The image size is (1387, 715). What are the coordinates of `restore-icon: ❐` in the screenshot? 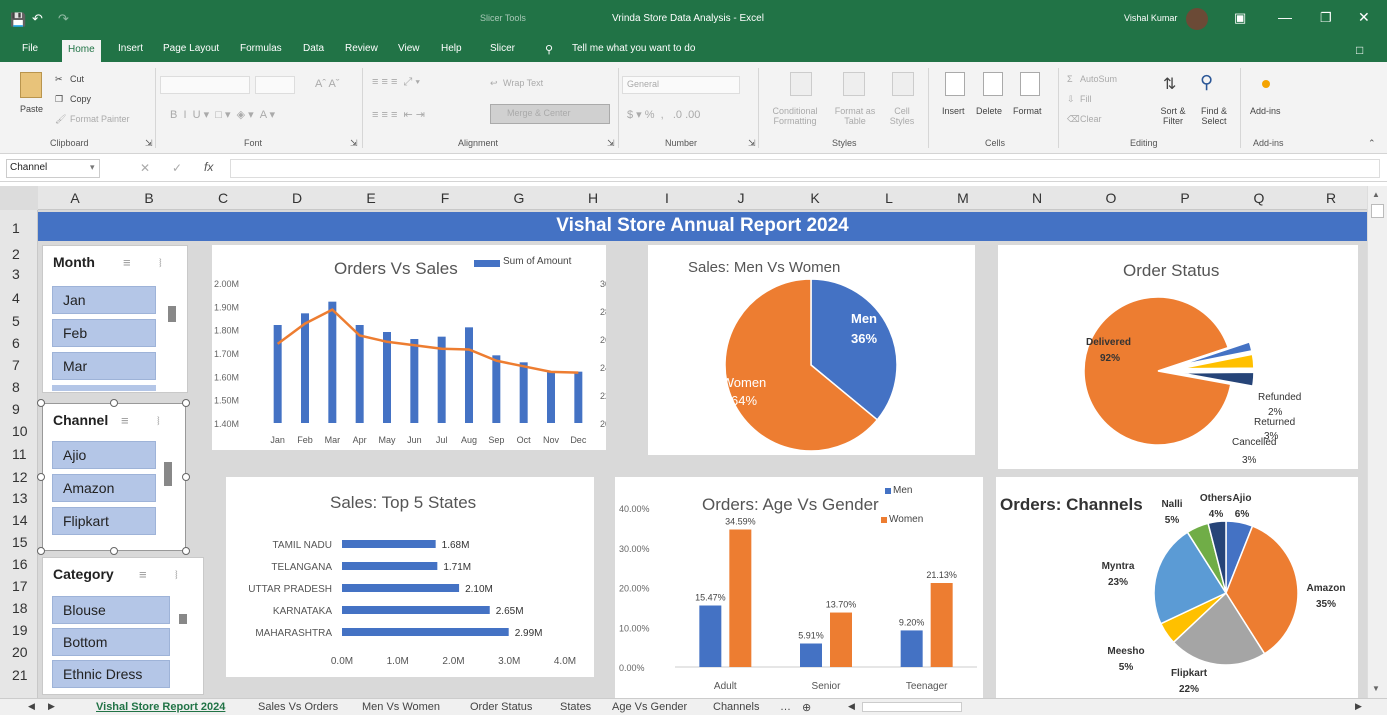 It's located at (1326, 18).